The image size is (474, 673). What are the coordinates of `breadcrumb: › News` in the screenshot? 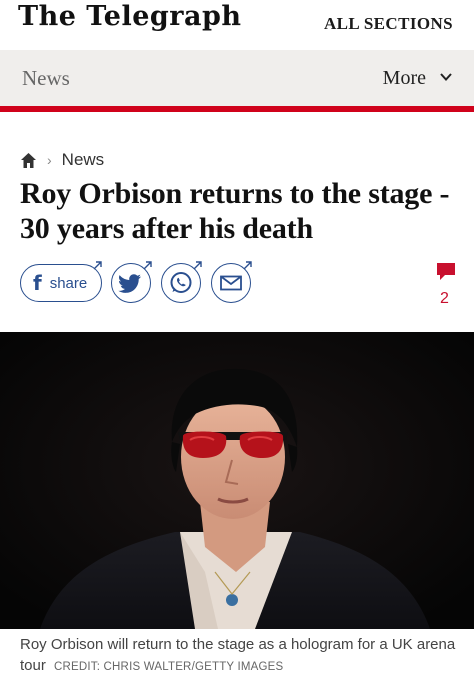 It's located at (62, 160).